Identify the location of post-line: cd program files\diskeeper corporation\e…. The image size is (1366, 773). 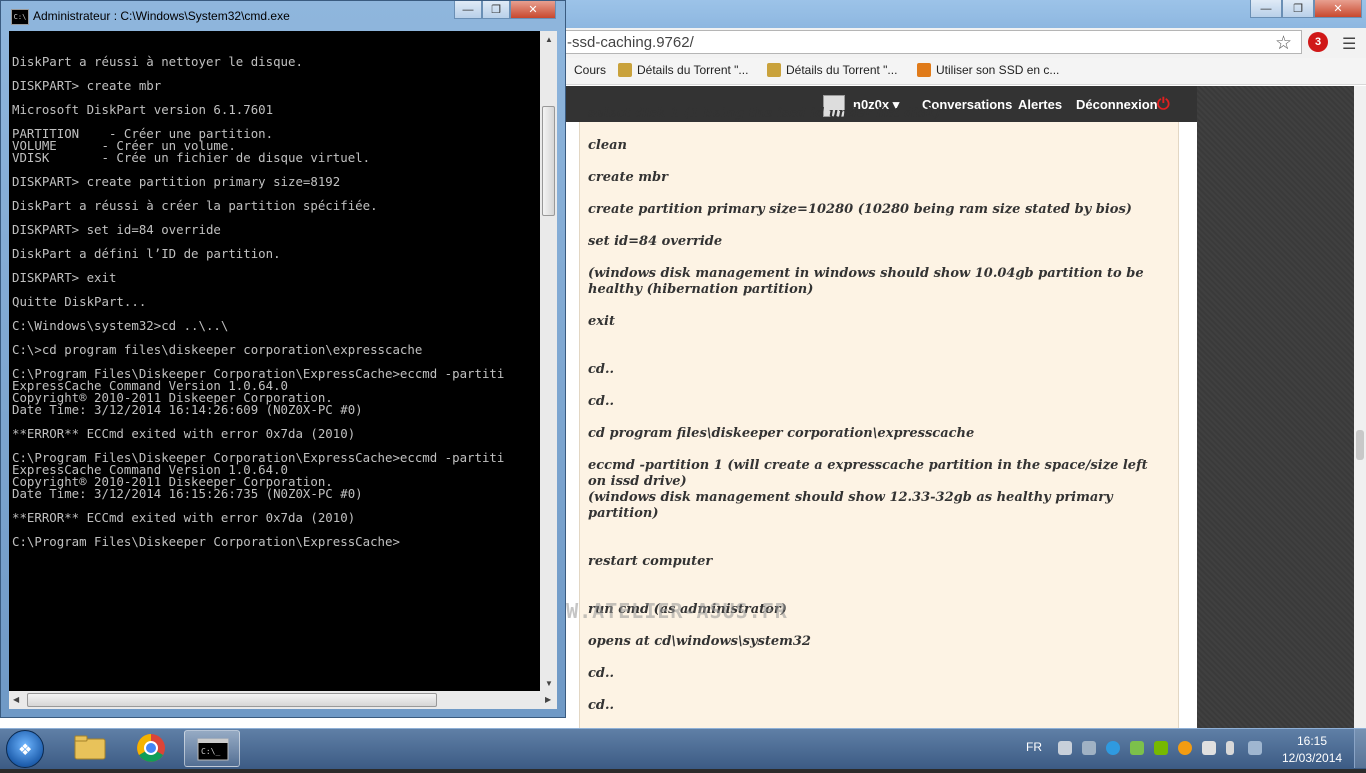
(781, 433).